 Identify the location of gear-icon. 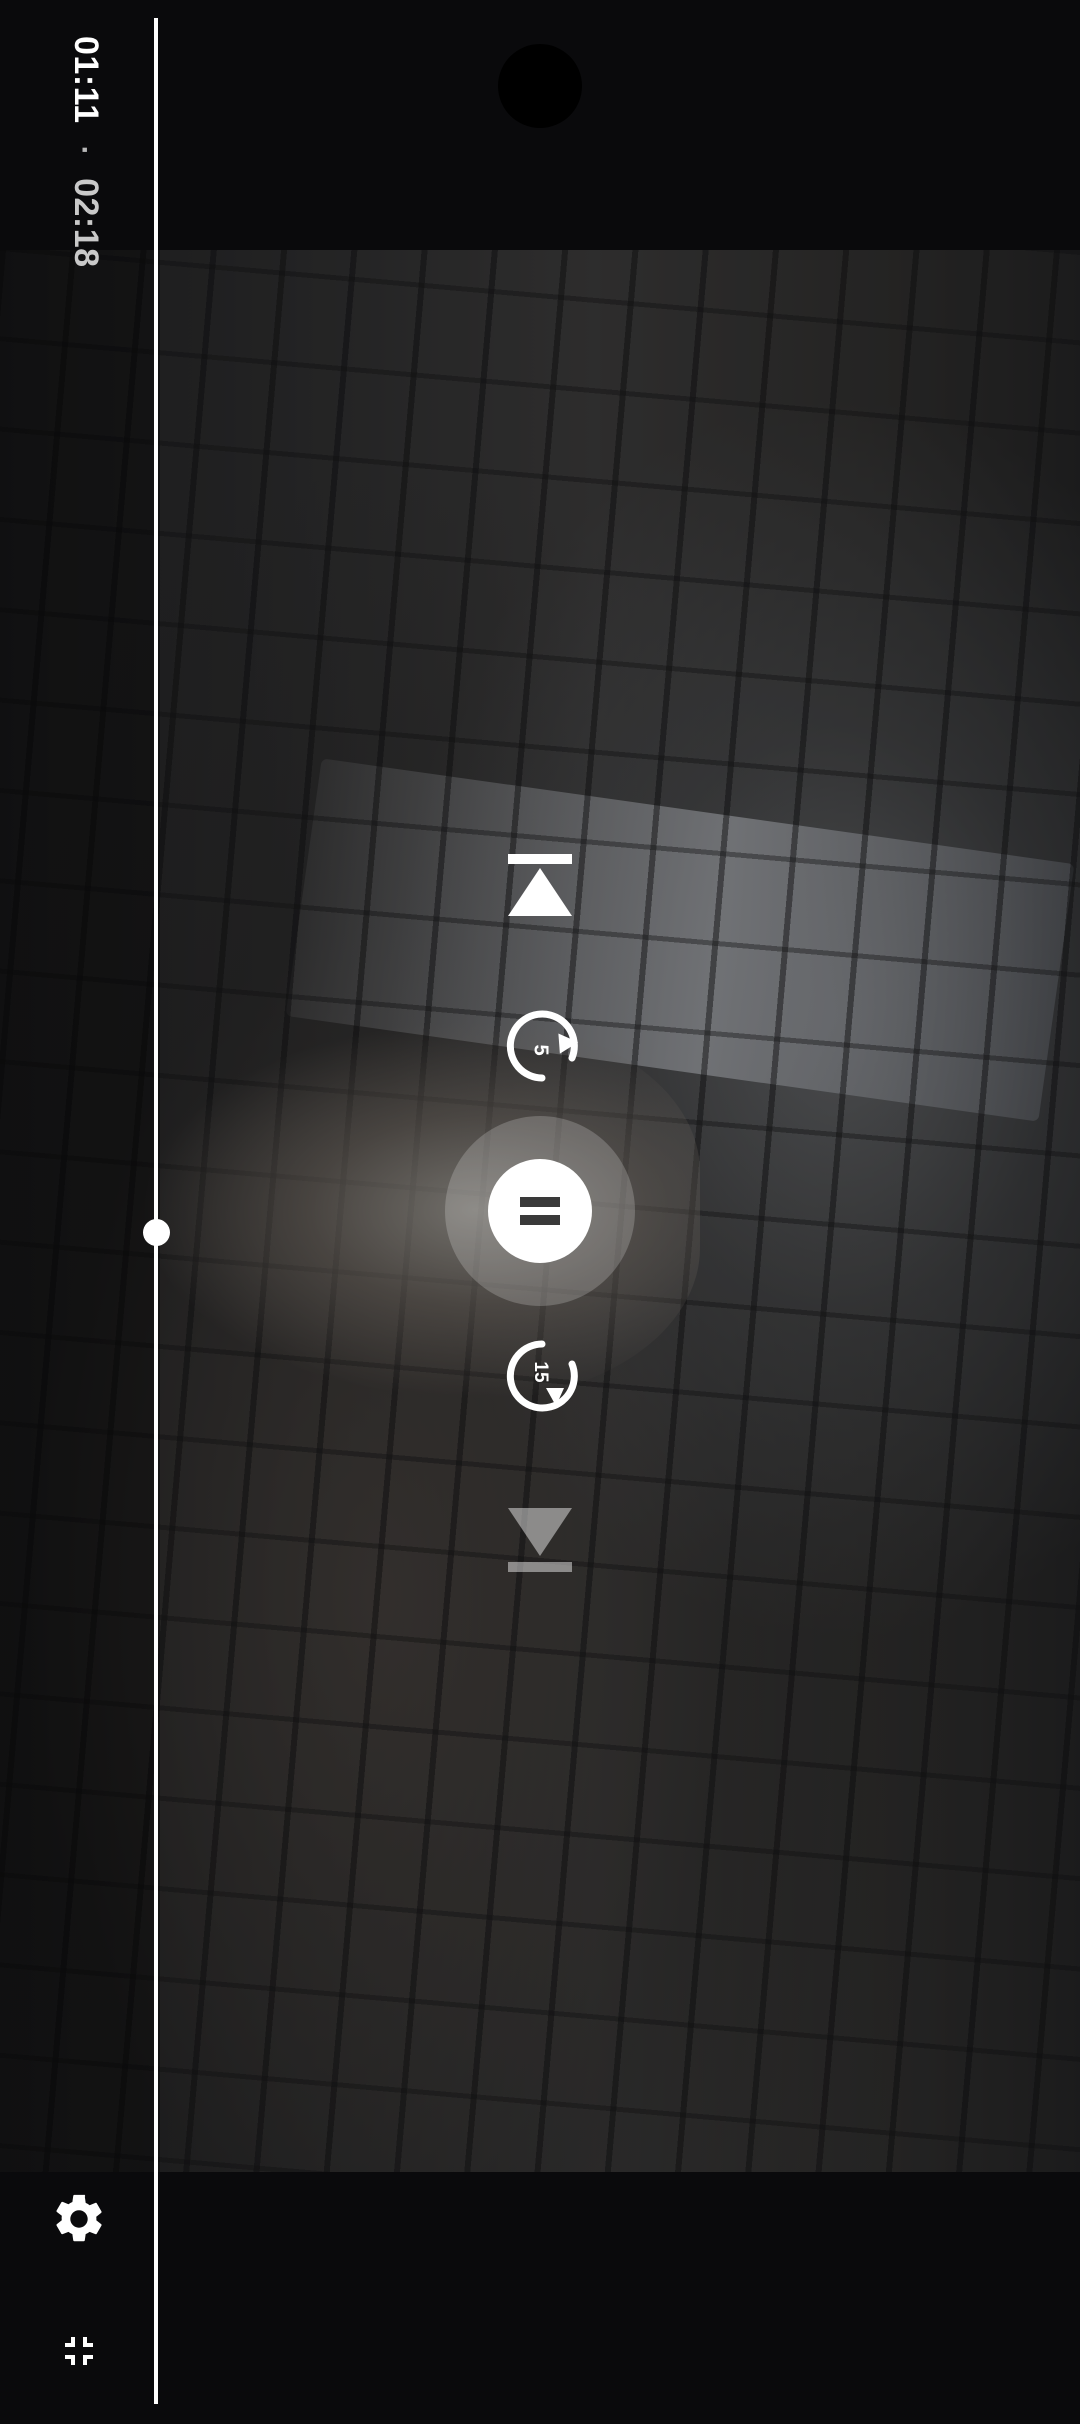
(79, 2218).